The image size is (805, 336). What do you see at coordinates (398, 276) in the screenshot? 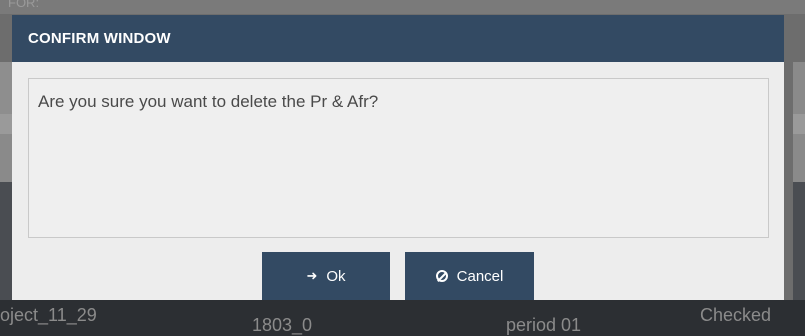
I see `dialog-footer: ➜ Ok Cancel` at bounding box center [398, 276].